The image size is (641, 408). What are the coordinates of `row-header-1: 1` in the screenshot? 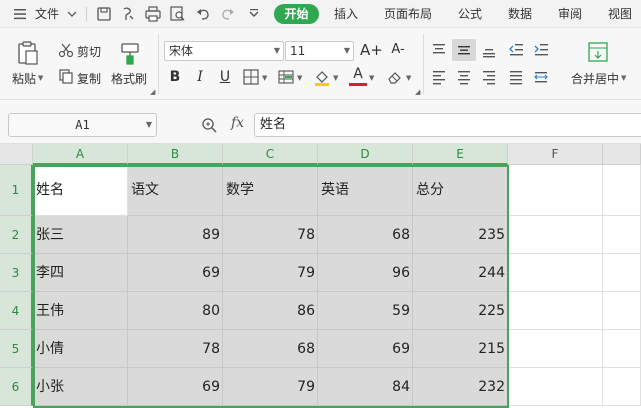 It's located at (16, 190).